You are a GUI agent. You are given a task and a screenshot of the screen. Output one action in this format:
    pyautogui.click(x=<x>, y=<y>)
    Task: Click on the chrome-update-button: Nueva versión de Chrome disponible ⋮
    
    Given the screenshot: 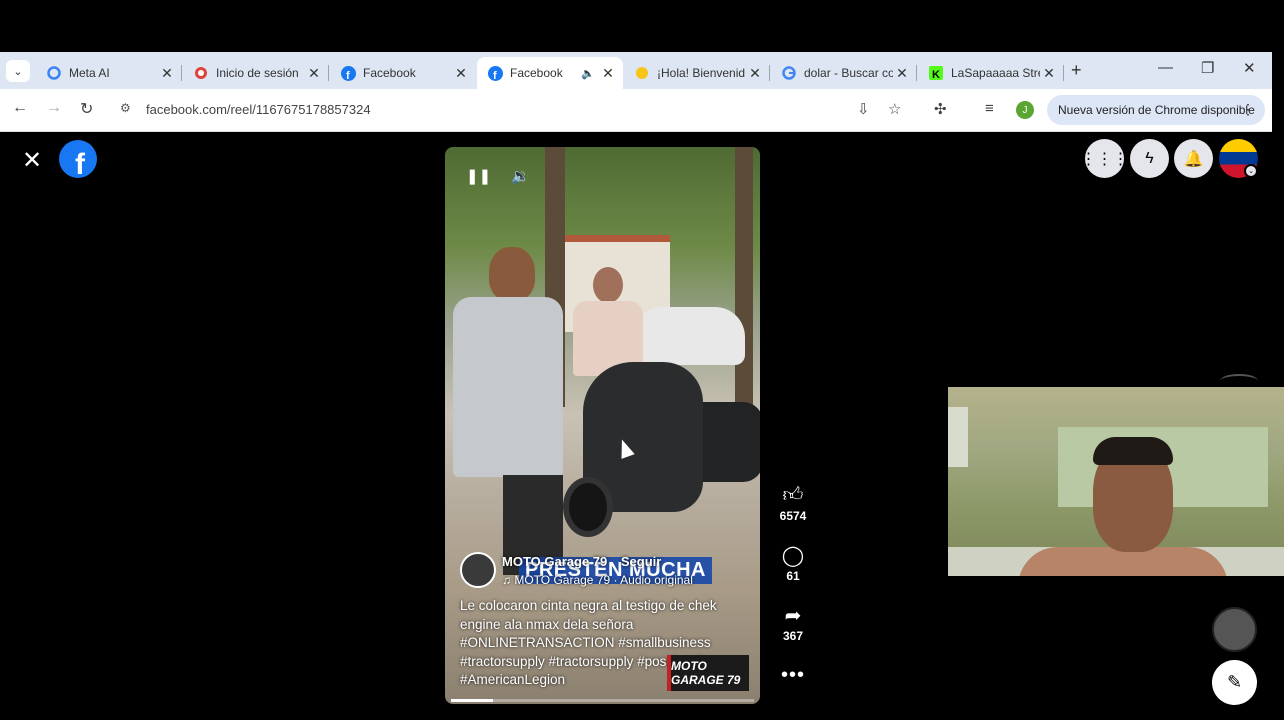 What is the action you would take?
    pyautogui.click(x=1156, y=110)
    